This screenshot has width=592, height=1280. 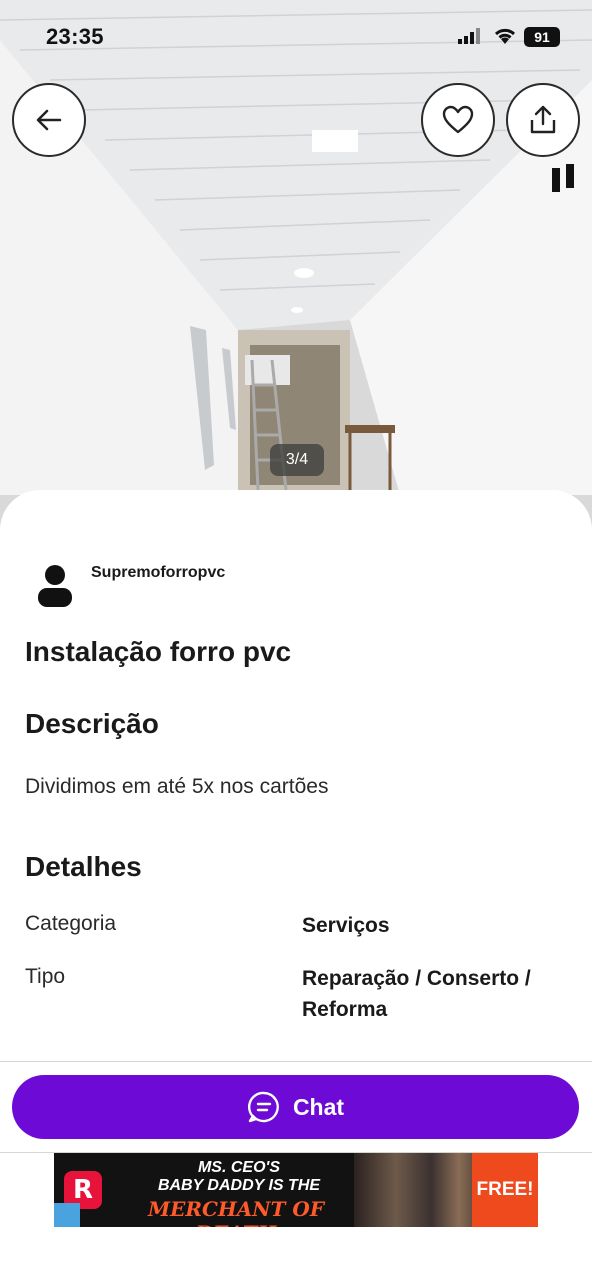 I want to click on status-time: 23:35, so click(x=75, y=36).